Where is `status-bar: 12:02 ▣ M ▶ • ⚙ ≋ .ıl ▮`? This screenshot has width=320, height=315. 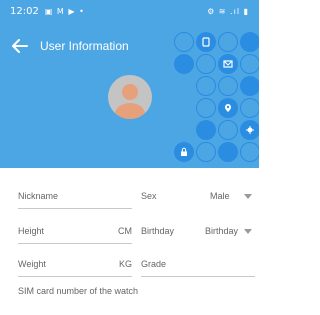
status-bar: 12:02 ▣ M ▶ • ⚙ ≋ .ıl ▮ is located at coordinates (129, 11).